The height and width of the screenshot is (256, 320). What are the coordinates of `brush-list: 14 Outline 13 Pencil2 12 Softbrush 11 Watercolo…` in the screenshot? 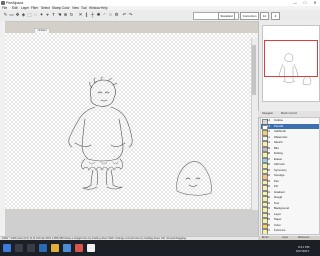 It's located at (290, 176).